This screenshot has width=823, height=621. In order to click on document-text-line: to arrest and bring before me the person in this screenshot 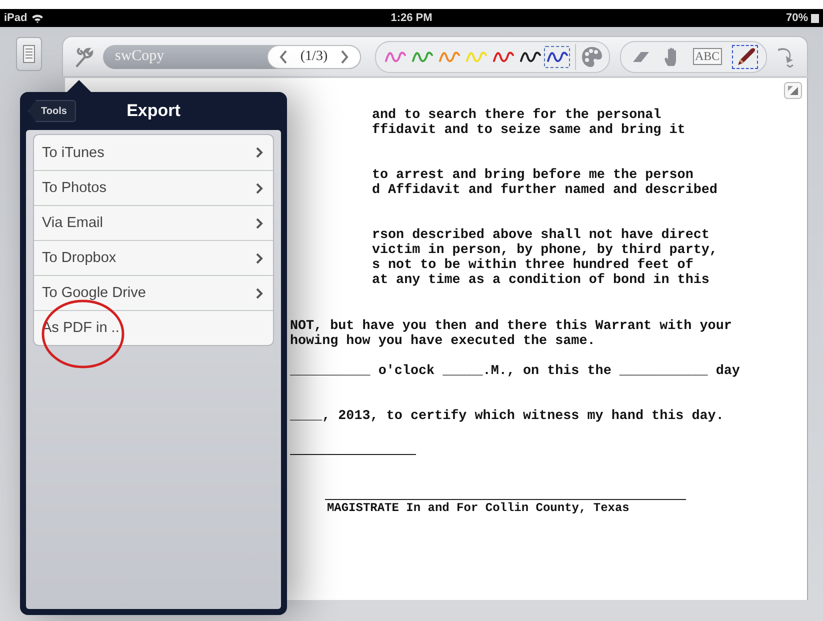, I will do `click(533, 175)`.